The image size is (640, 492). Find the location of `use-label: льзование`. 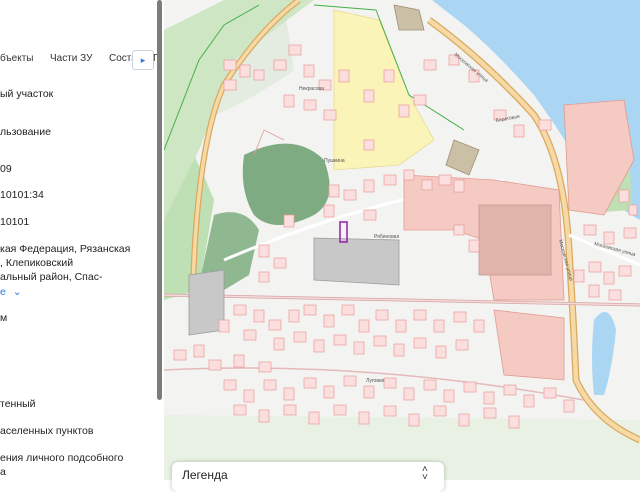

use-label: льзование is located at coordinates (25, 132).